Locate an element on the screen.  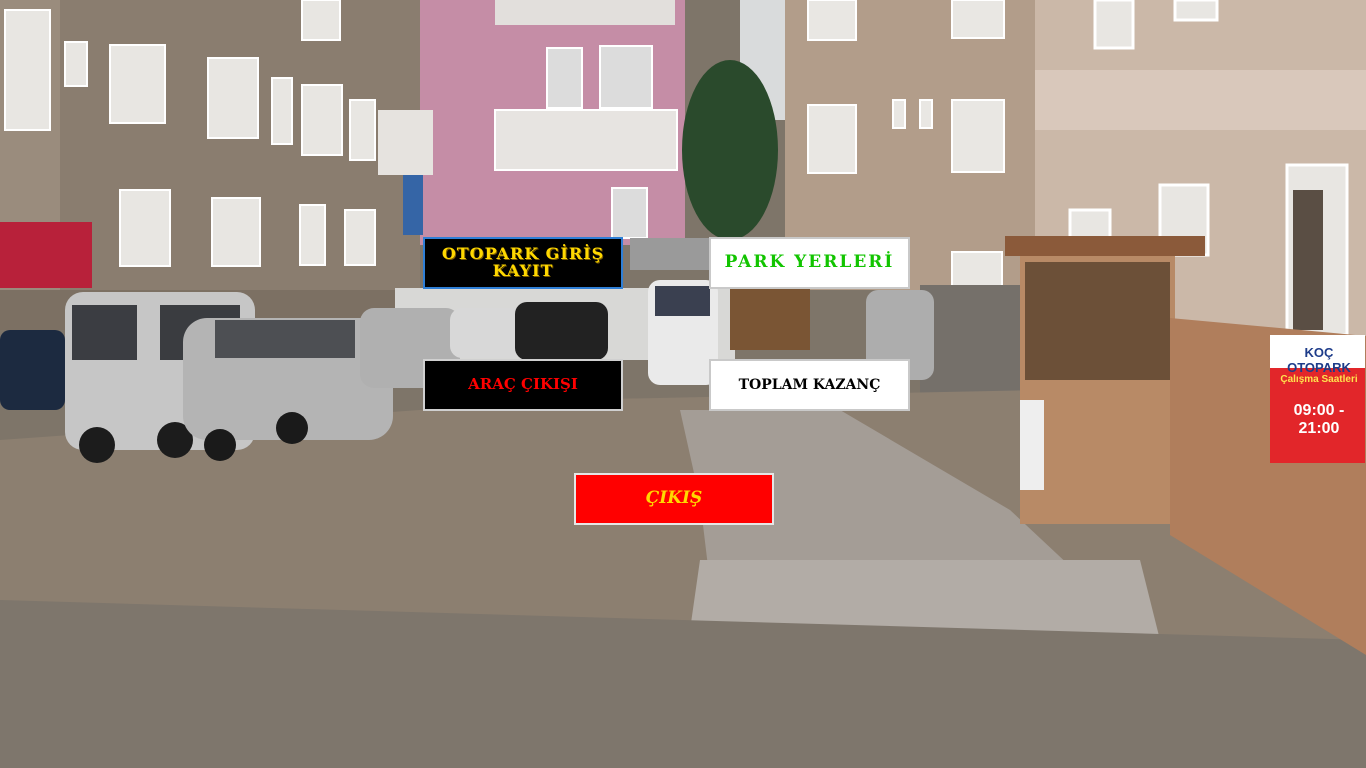
total-earnings-button: TOPLAM KAZANÇ is located at coordinates (809, 385).